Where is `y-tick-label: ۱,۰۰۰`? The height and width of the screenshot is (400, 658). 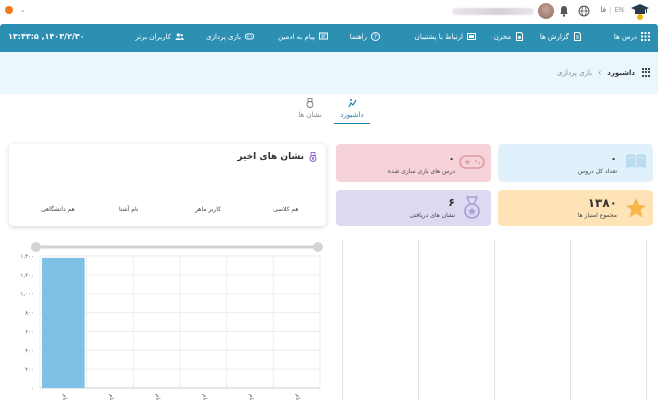 y-tick-label: ۱,۰۰۰ is located at coordinates (27, 295).